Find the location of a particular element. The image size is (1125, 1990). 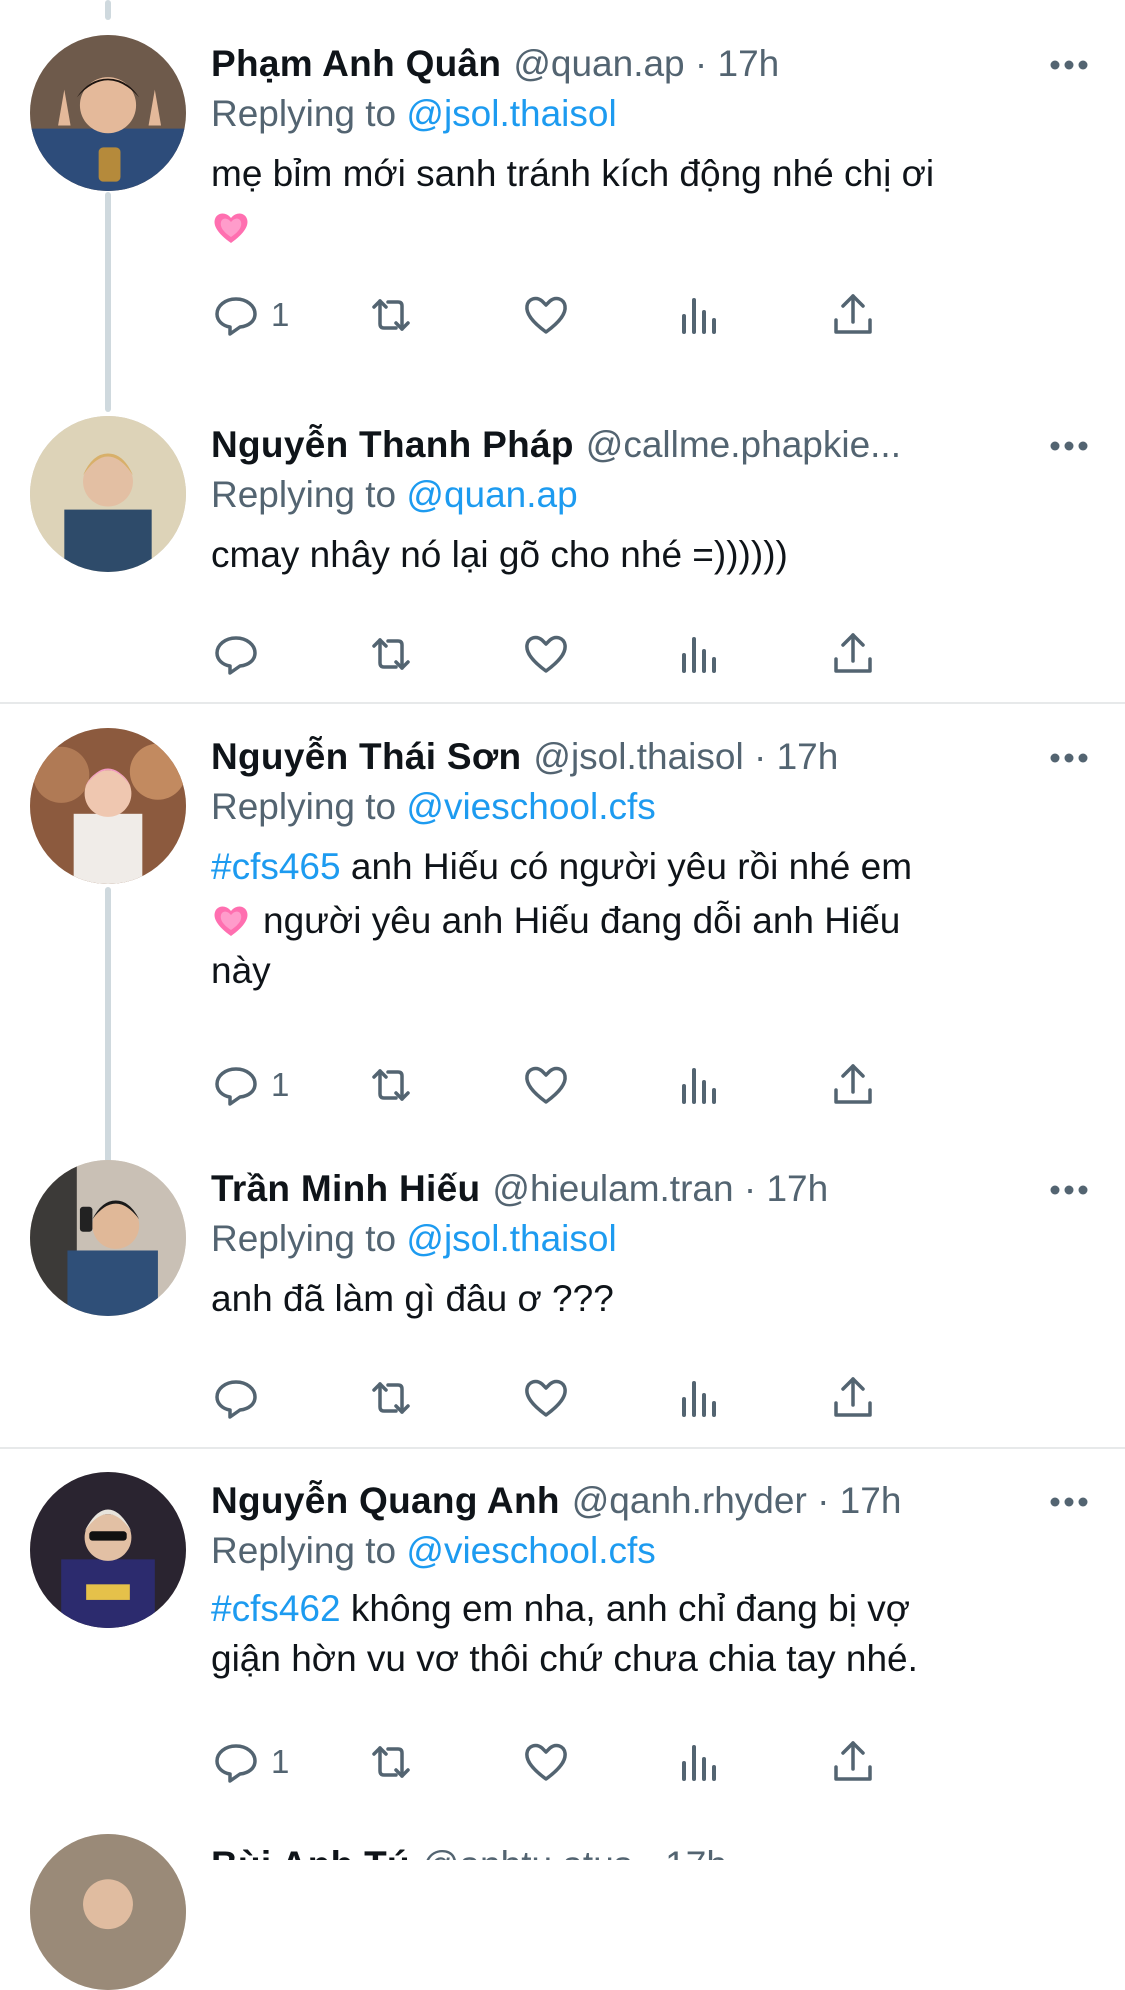

thread-line is located at coordinates (108, 10).